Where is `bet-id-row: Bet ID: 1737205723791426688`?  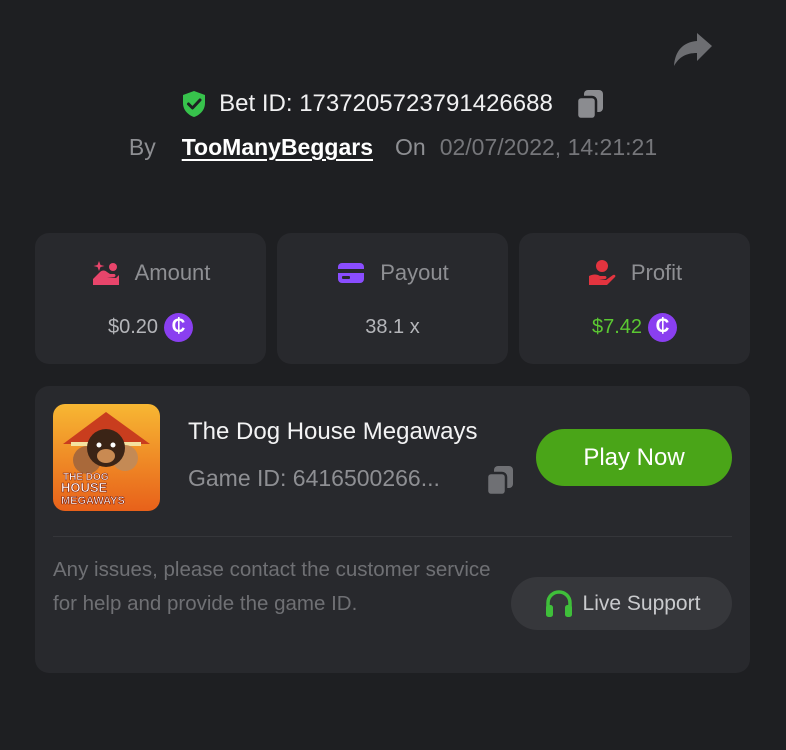
bet-id-row: Bet ID: 1737205723791426688 is located at coordinates (393, 104).